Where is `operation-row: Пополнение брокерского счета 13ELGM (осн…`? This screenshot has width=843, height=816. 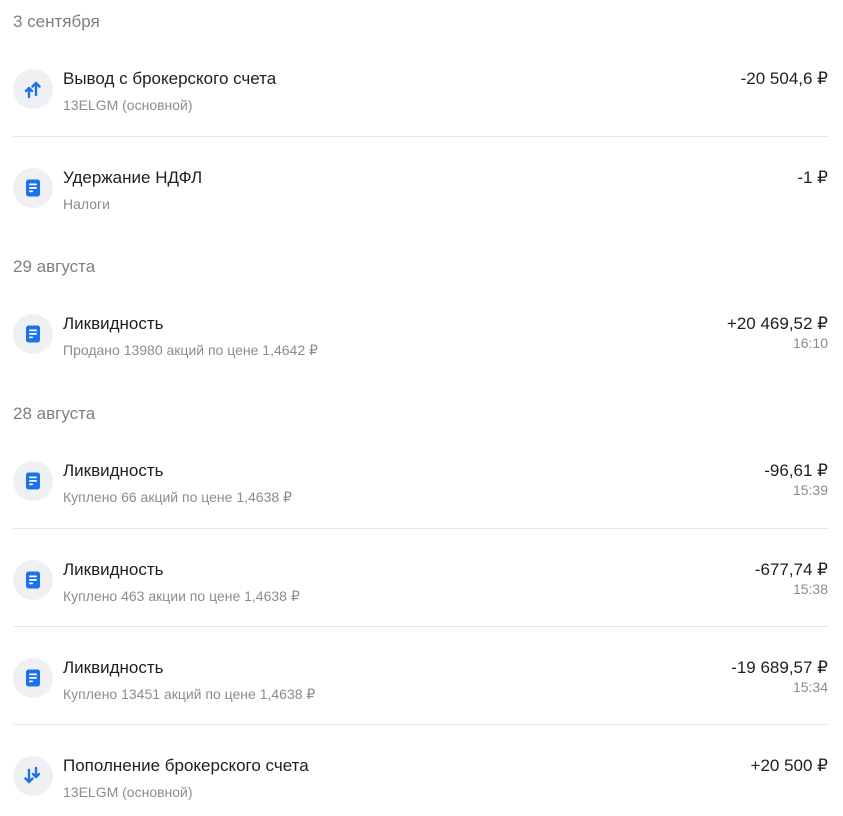 operation-row: Пополнение брокерского счета 13ELGM (осн… is located at coordinates (420, 786).